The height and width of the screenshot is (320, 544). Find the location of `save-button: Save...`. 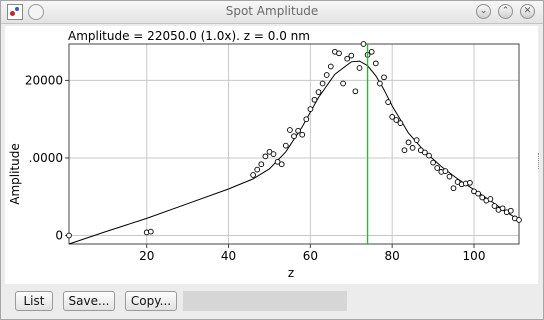

save-button: Save... is located at coordinates (89, 301).